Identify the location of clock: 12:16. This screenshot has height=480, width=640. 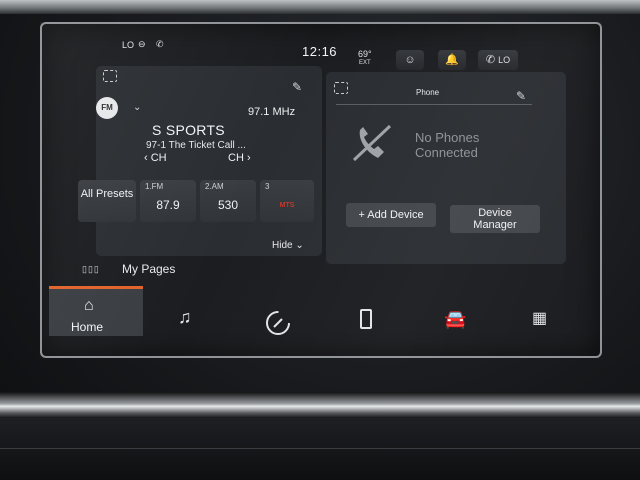
(320, 51).